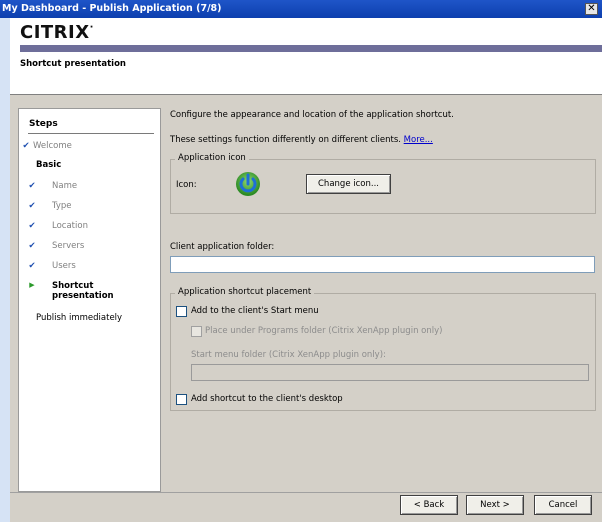 Image resolution: width=602 pixels, height=522 pixels. Describe the element at coordinates (68, 246) in the screenshot. I see `step-label: Servers` at that location.